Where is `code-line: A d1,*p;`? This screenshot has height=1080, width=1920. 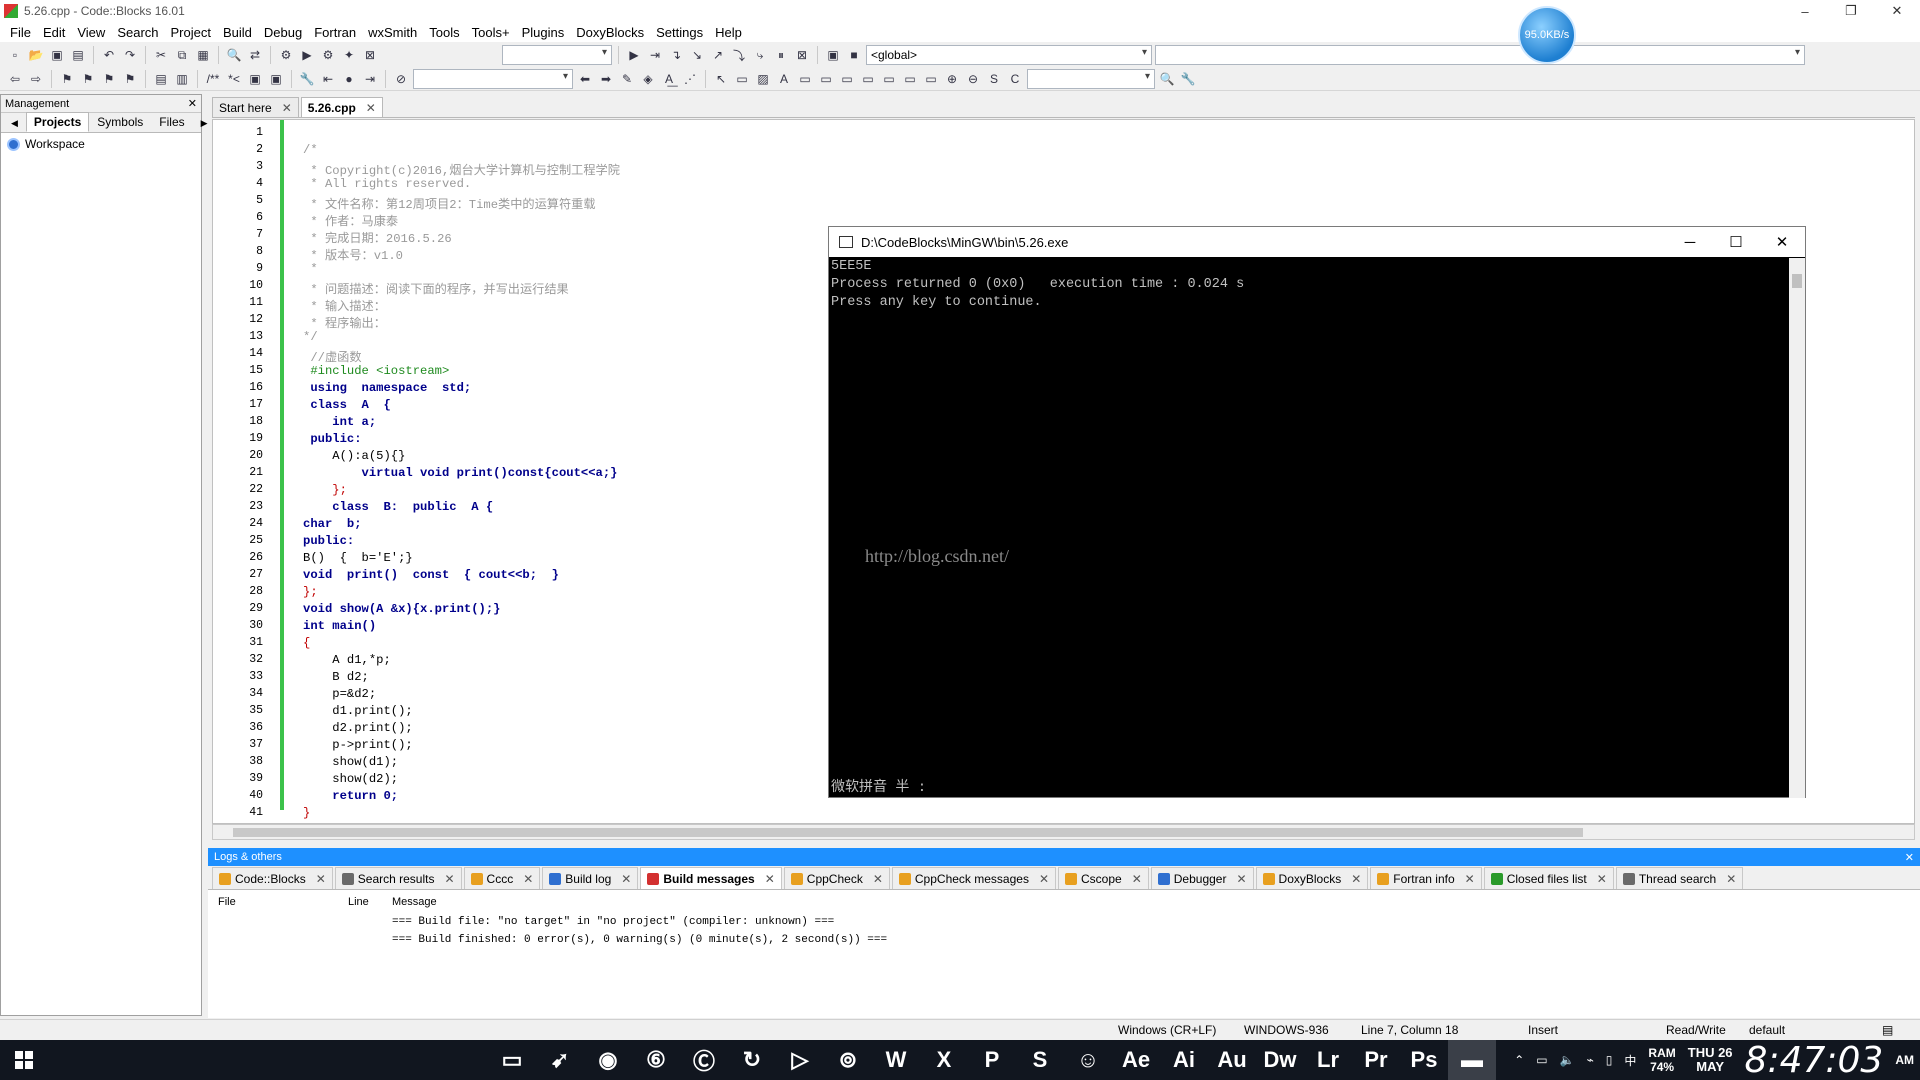
code-line: A d1,*p; is located at coordinates (461, 661).